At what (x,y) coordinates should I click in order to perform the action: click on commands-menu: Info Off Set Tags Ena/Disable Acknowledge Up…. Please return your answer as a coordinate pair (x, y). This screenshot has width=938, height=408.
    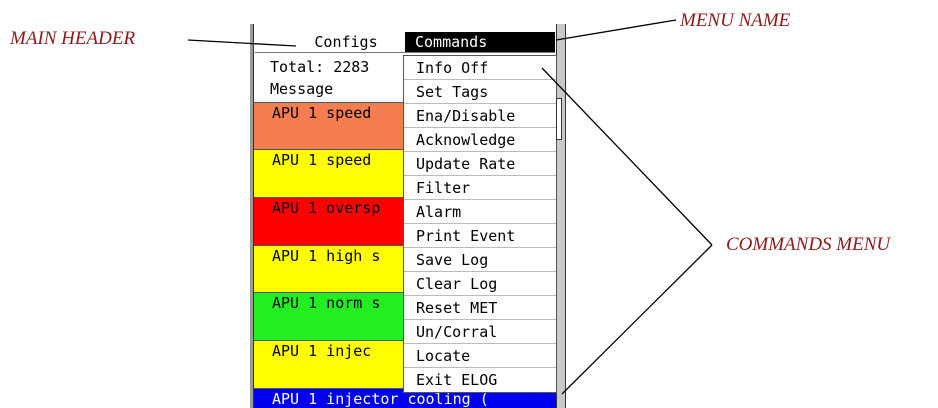
    Looking at the image, I should click on (480, 224).